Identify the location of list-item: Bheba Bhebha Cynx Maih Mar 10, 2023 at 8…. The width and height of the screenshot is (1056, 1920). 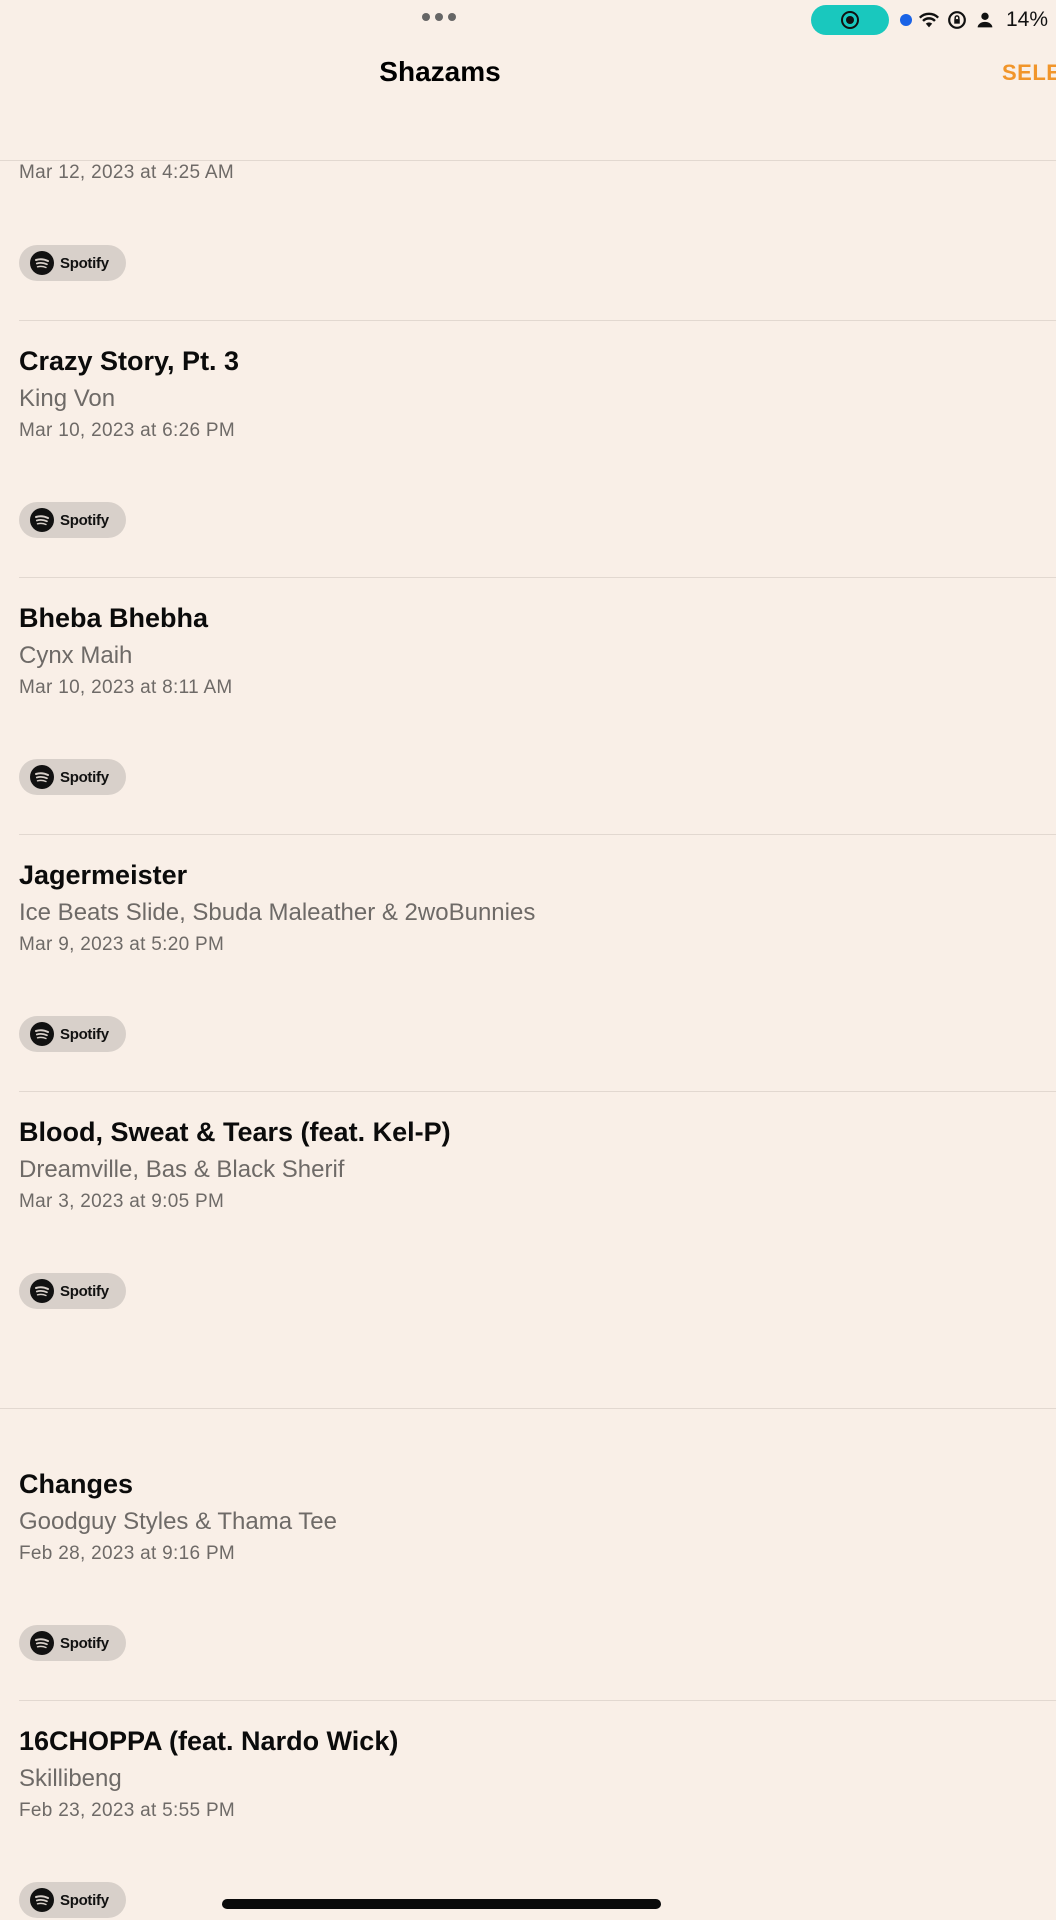
(528, 706).